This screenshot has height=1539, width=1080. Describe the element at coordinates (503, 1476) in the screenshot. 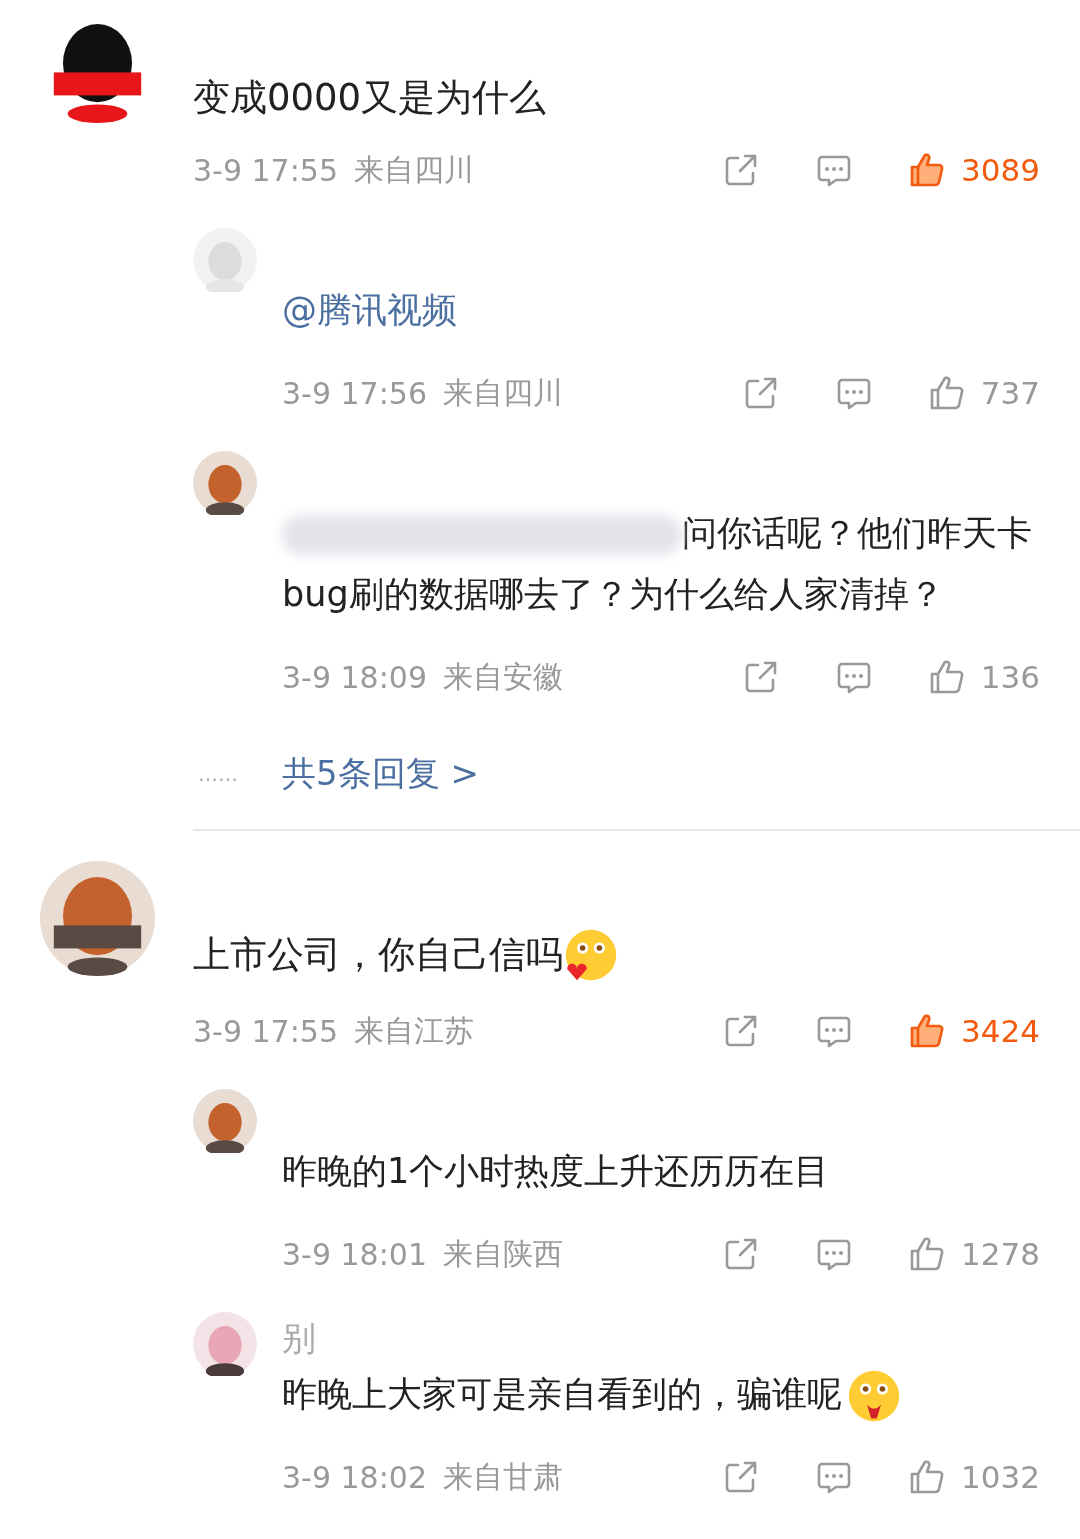

I see `reply-location: 来自甘肃` at that location.